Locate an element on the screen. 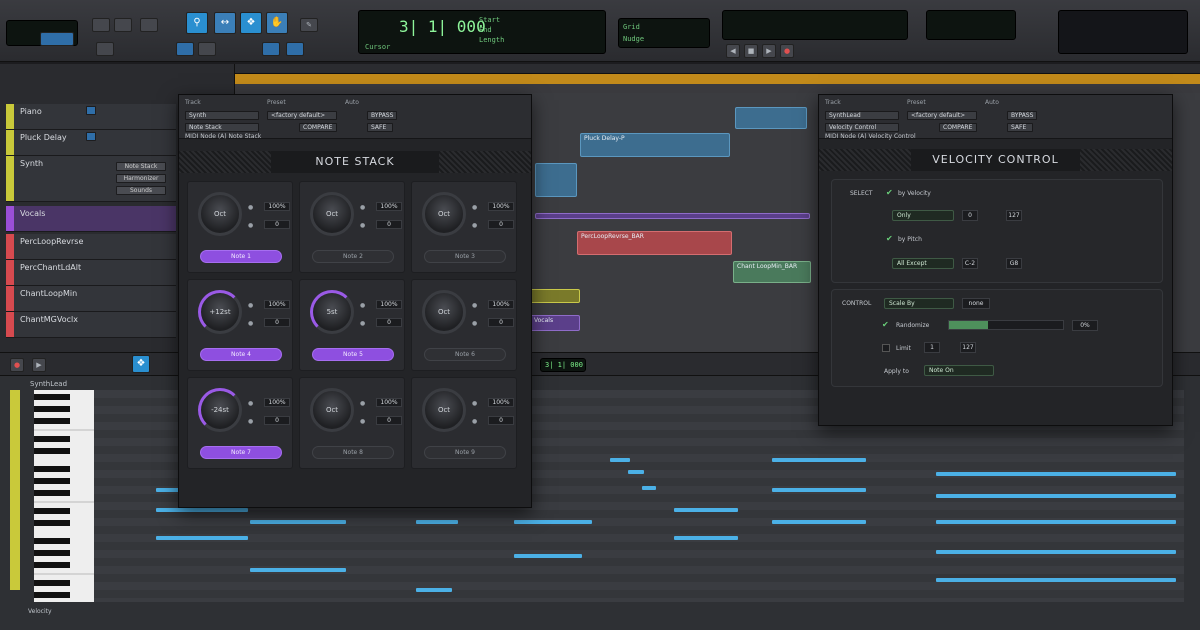 This screenshot has width=1200, height=630. grab-icon: ✋ is located at coordinates (277, 23).